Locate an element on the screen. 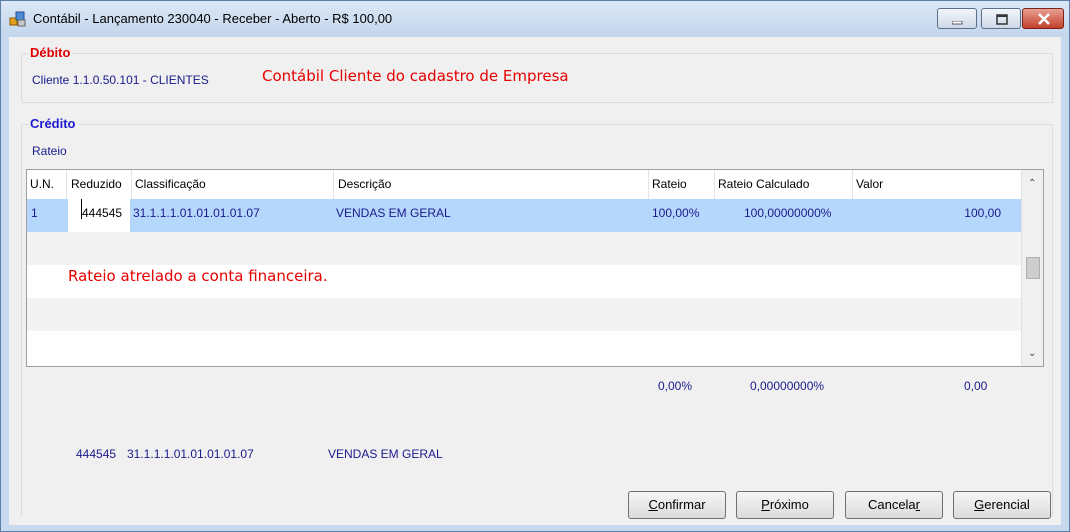 This screenshot has width=1070, height=532. app-icon is located at coordinates (17, 19).